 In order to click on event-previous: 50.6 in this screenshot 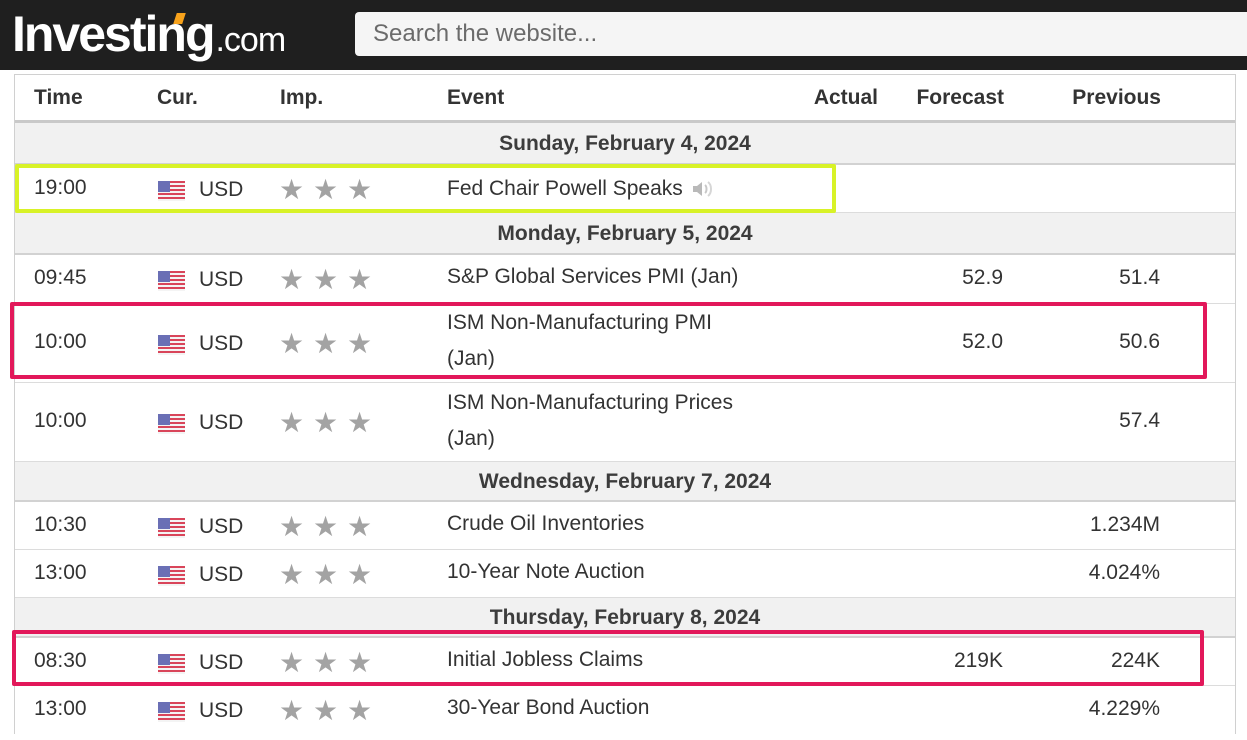, I will do `click(1139, 341)`.